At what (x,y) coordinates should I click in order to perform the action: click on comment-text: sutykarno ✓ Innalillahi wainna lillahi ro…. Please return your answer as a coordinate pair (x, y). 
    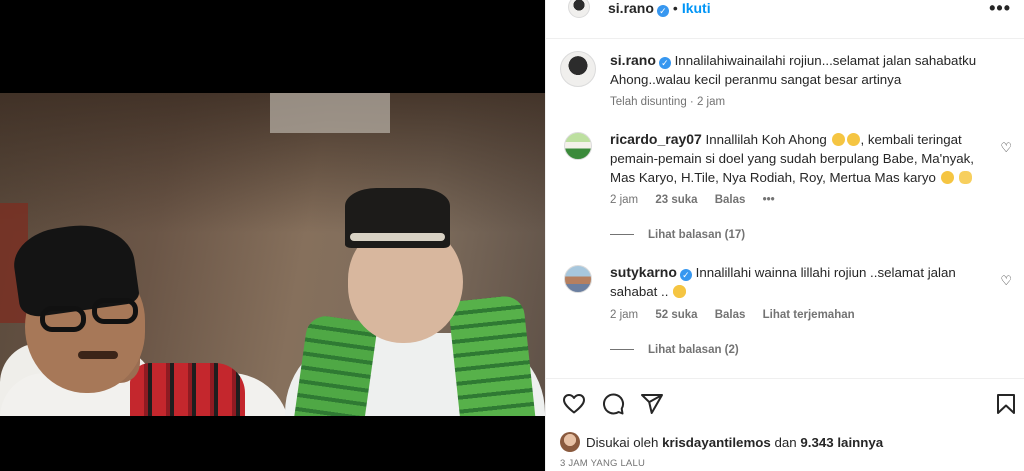
    Looking at the image, I should click on (800, 282).